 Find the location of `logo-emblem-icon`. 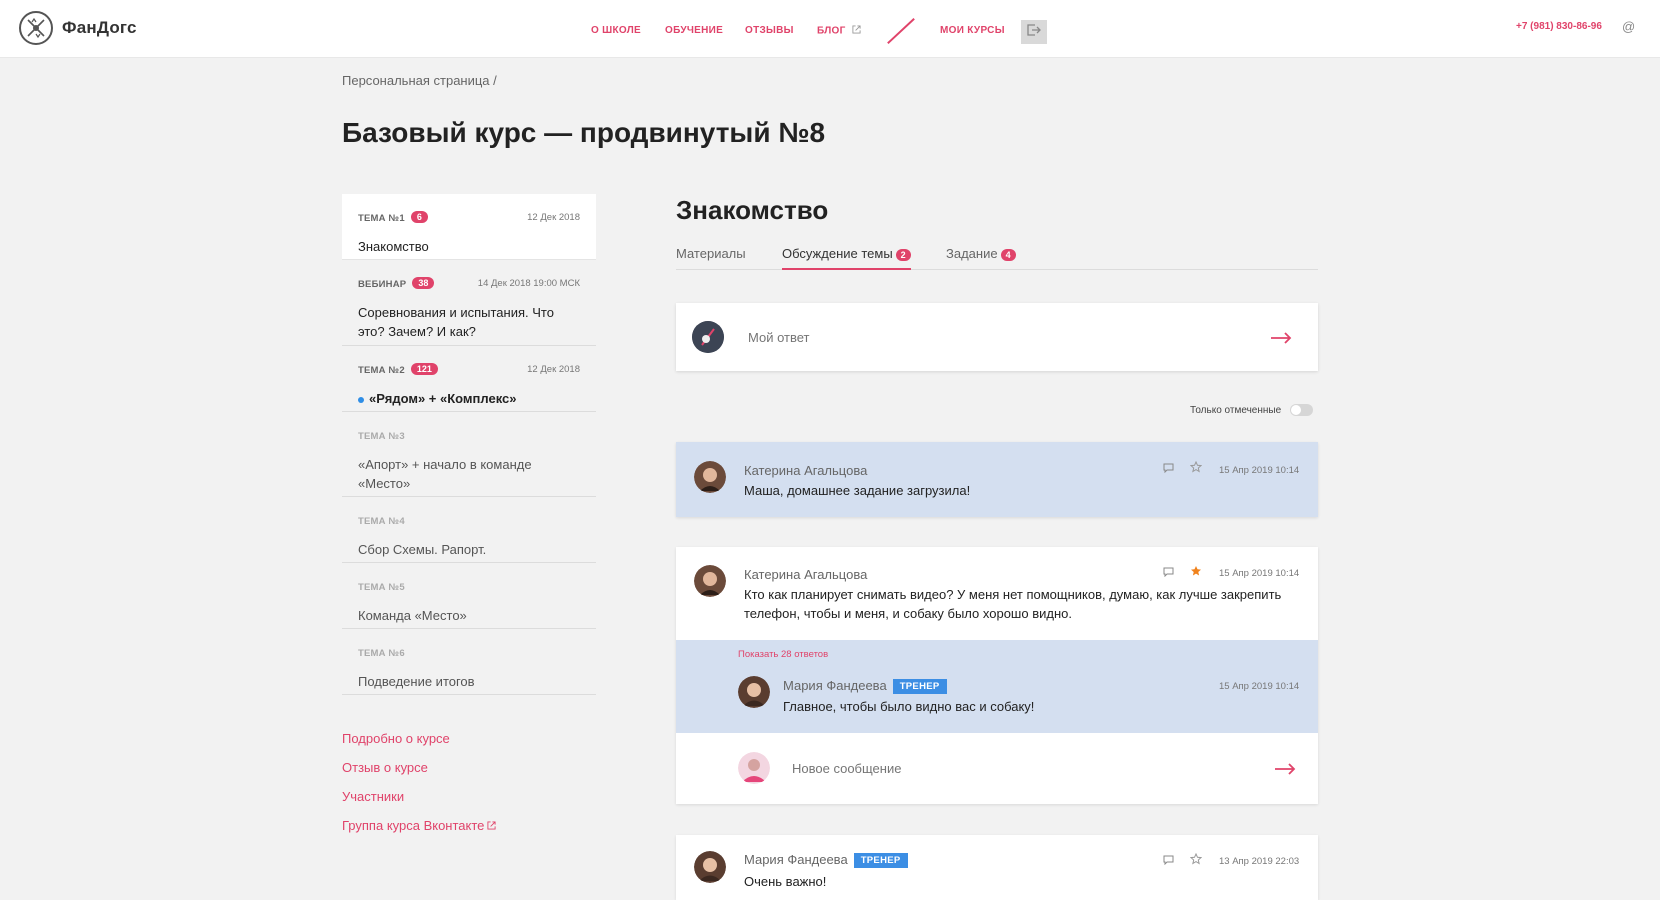

logo-emblem-icon is located at coordinates (36, 28).